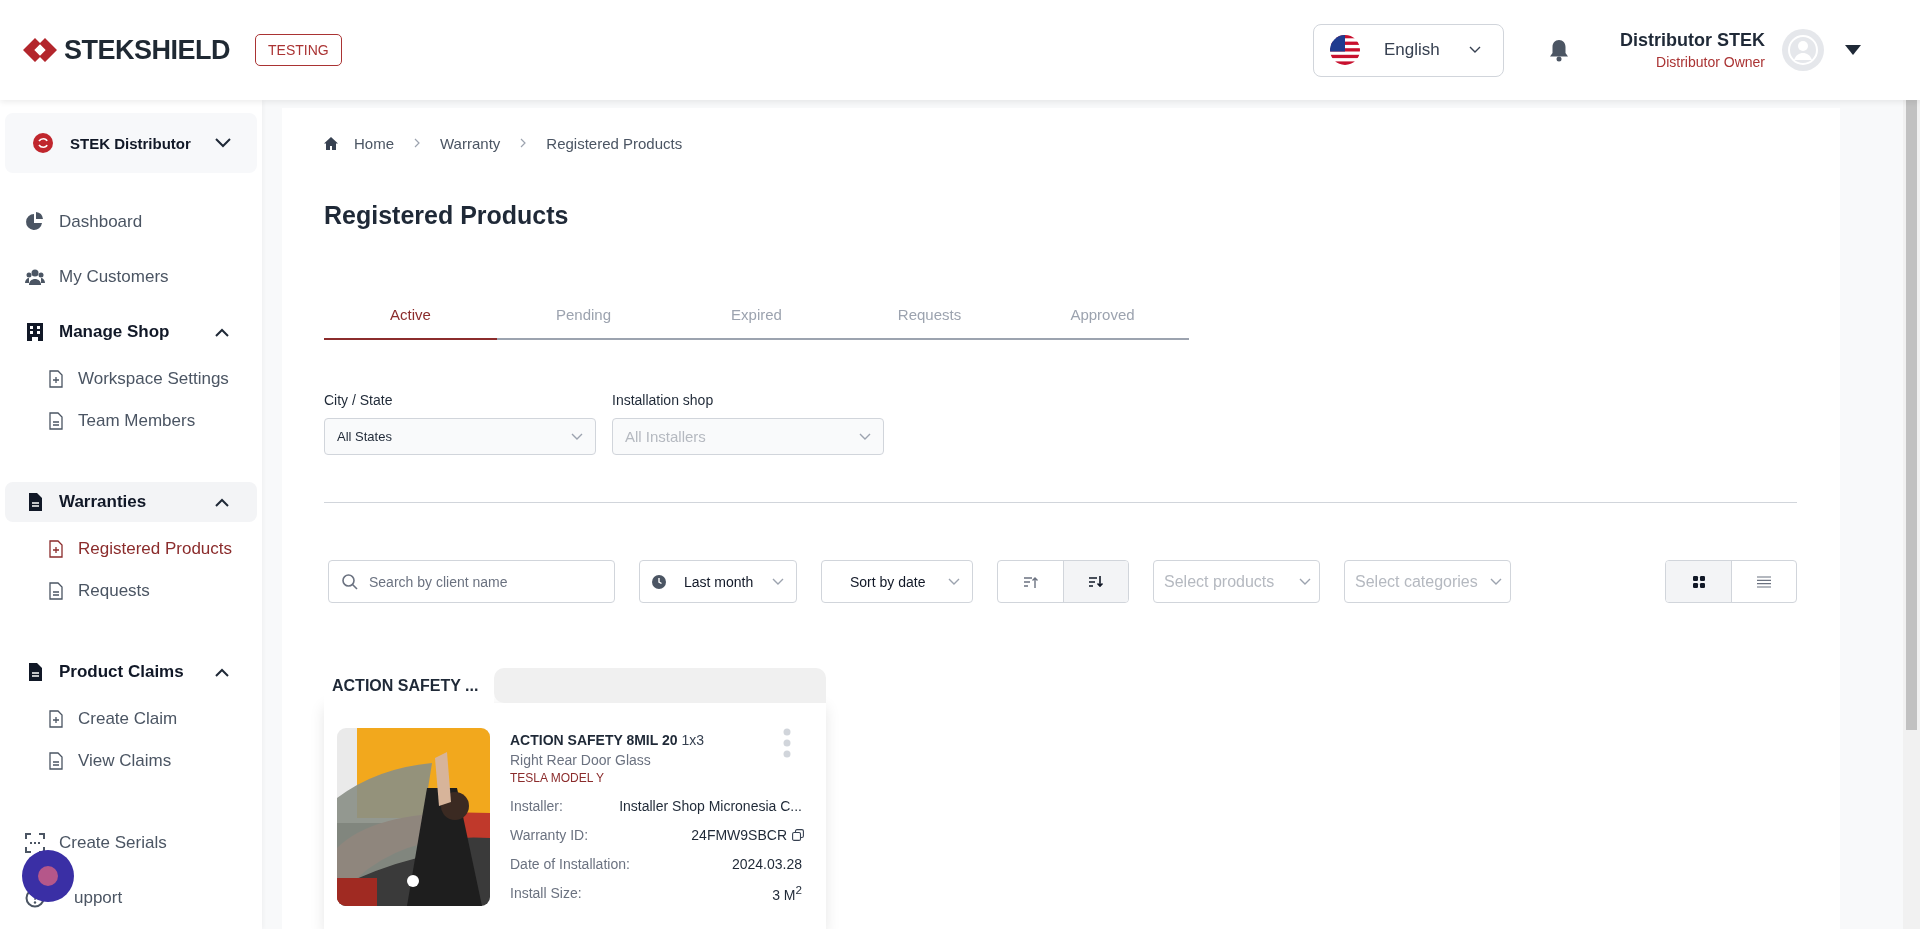 This screenshot has width=1920, height=929. I want to click on sidebar-section: Product Claims, so click(131, 672).